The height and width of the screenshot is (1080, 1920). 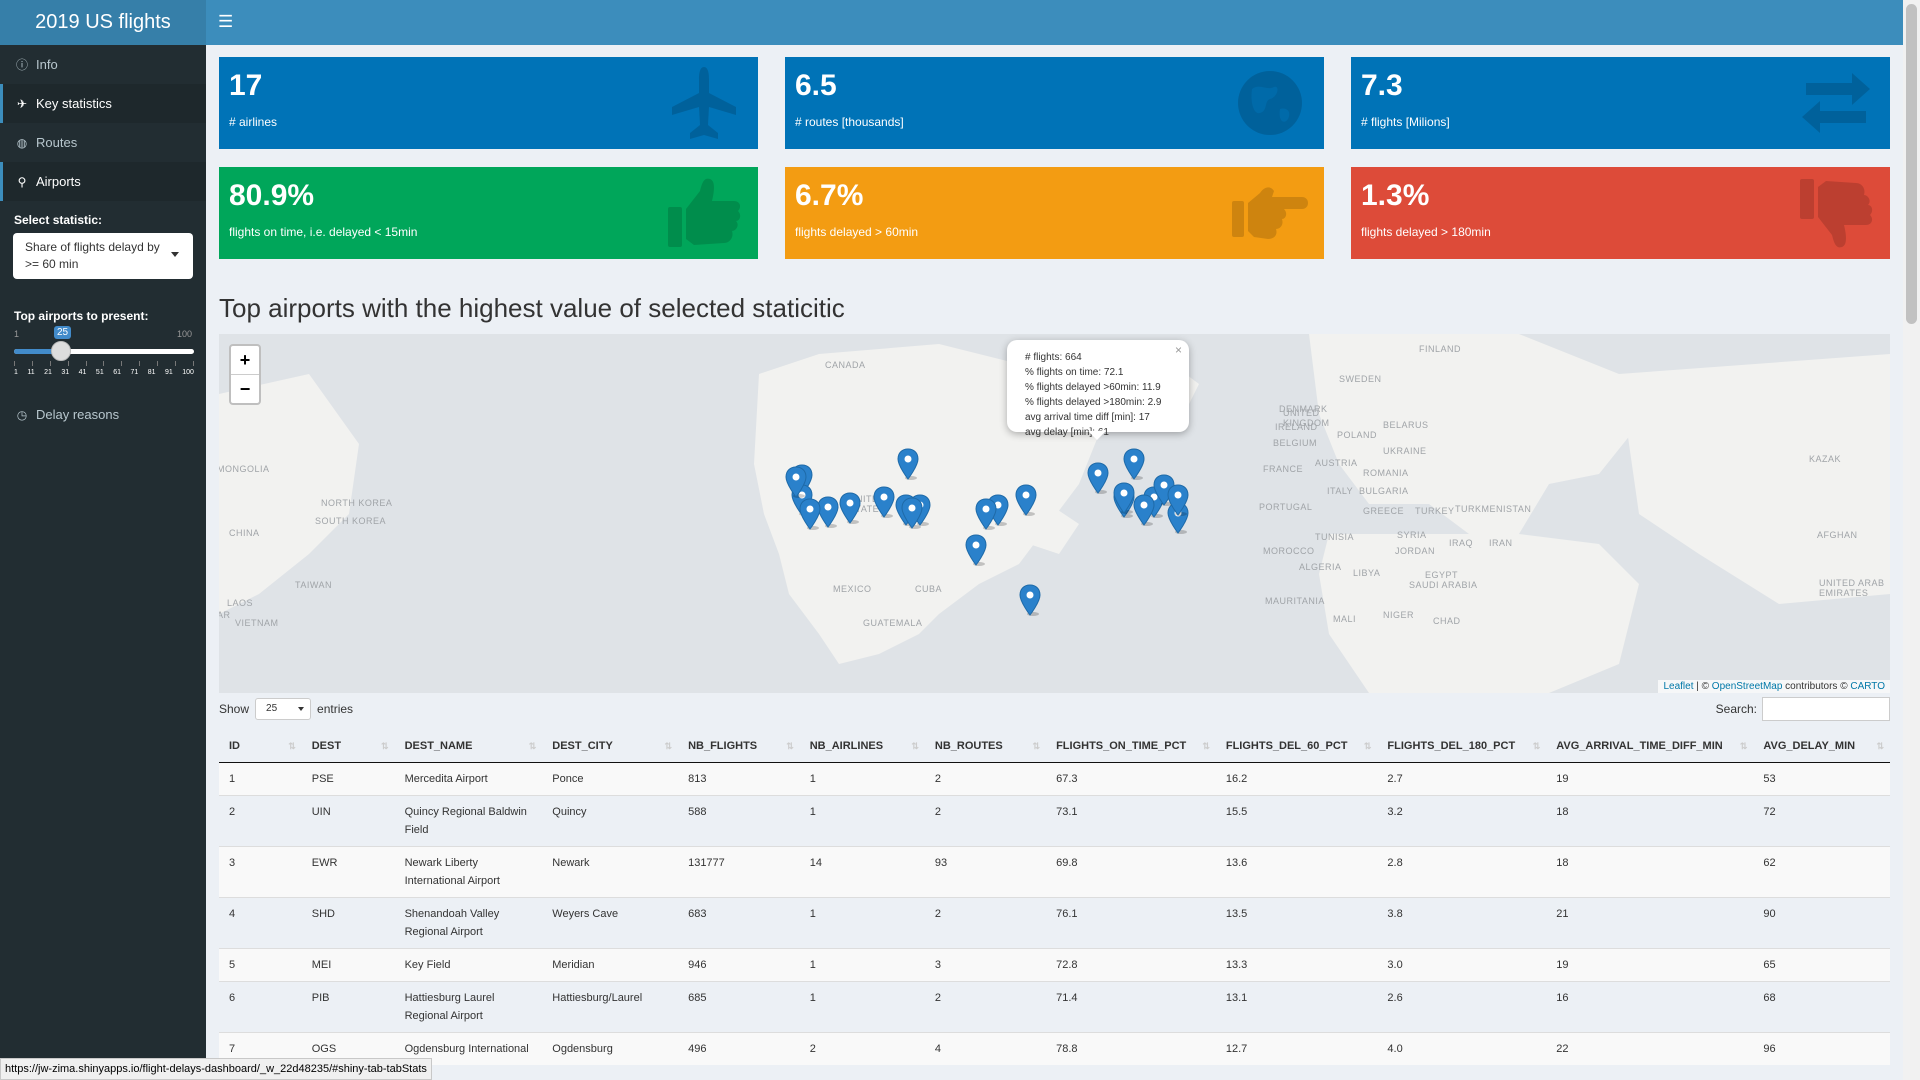 I want to click on map-country-label: MONGOLIA, so click(x=244, y=469).